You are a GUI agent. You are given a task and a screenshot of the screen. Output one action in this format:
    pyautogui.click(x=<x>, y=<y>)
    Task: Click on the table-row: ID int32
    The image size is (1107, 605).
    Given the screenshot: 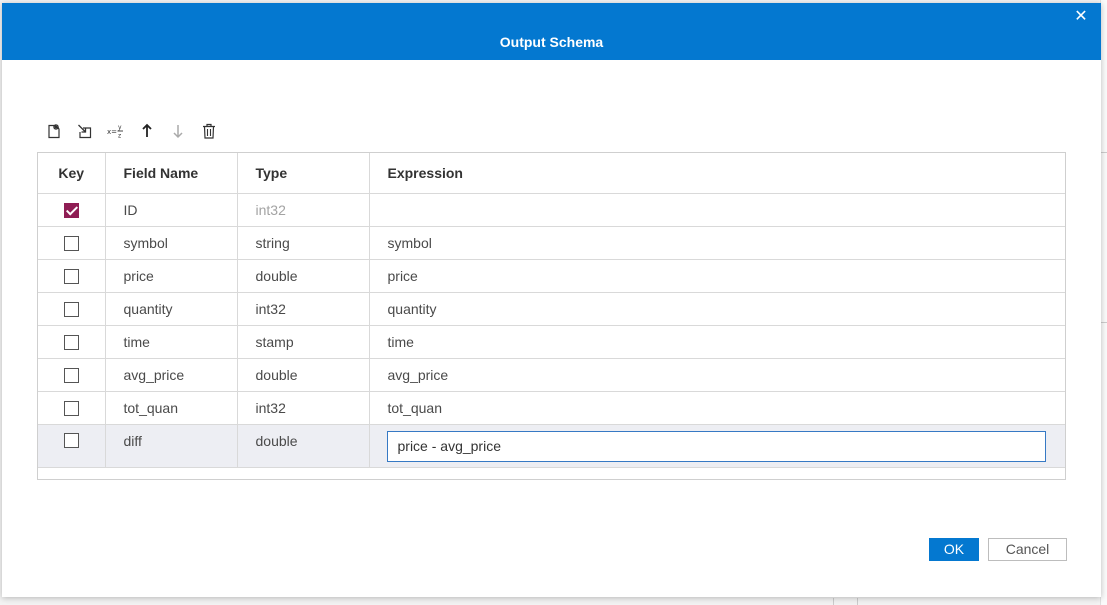 What is the action you would take?
    pyautogui.click(x=551, y=210)
    